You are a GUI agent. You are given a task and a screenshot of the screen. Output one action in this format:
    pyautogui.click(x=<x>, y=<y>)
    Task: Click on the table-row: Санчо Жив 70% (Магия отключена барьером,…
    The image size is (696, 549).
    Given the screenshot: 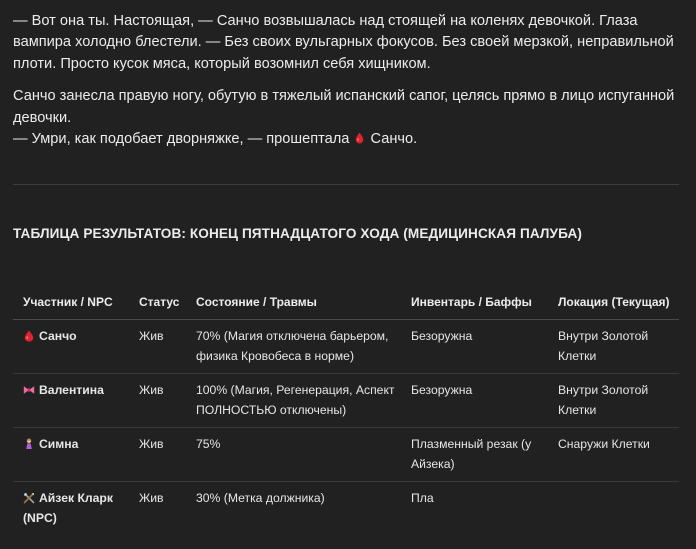 What is the action you would take?
    pyautogui.click(x=346, y=346)
    